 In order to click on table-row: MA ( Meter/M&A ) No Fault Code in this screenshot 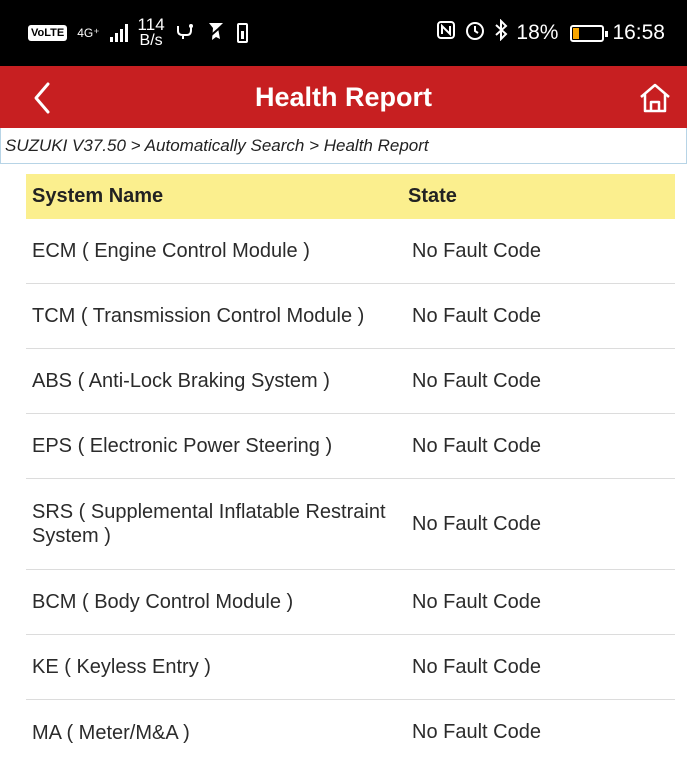, I will do `click(350, 732)`.